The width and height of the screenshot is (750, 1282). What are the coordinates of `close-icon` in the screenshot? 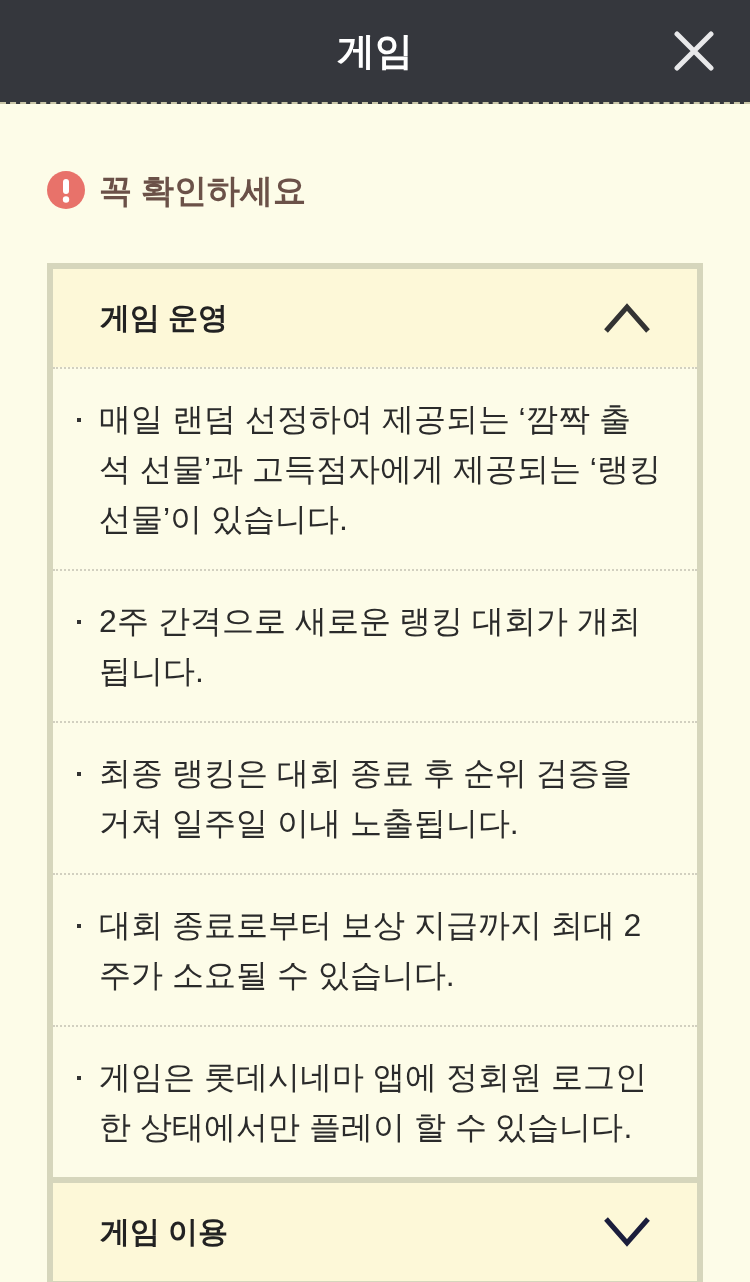 It's located at (694, 51).